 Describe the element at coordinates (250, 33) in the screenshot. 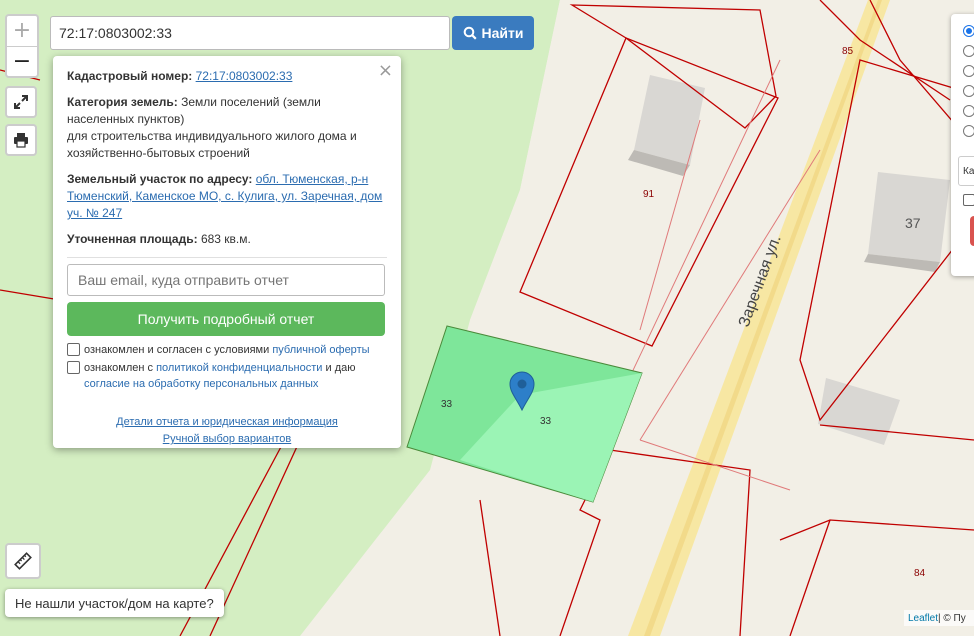

I see `cadastral-search-input` at that location.